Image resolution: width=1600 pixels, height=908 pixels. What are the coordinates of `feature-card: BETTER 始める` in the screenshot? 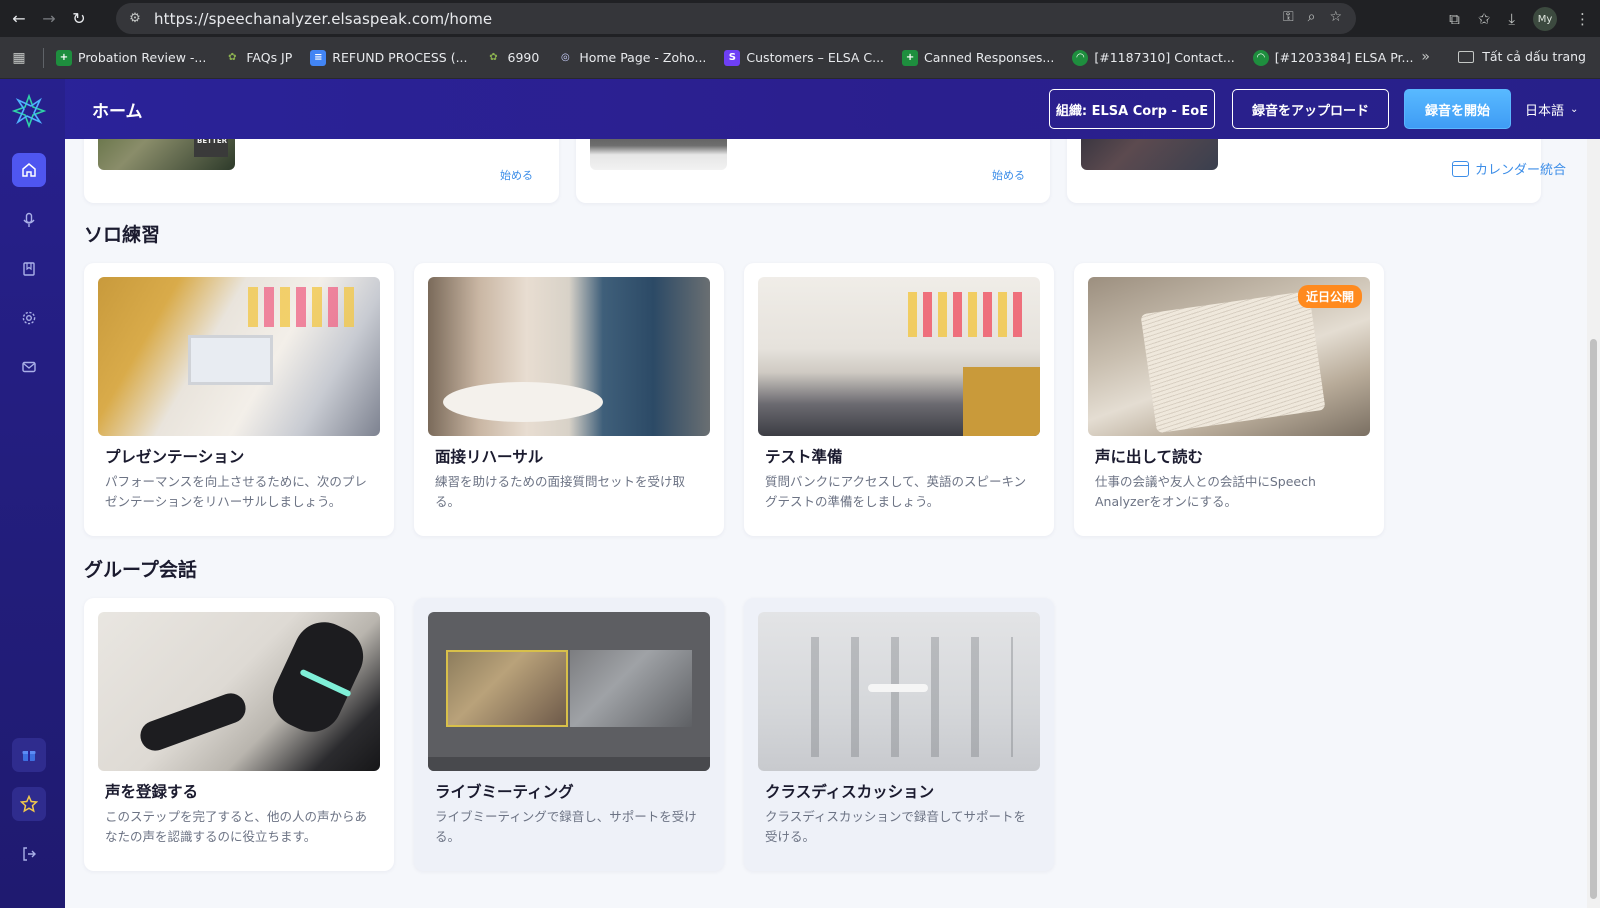 It's located at (321, 171).